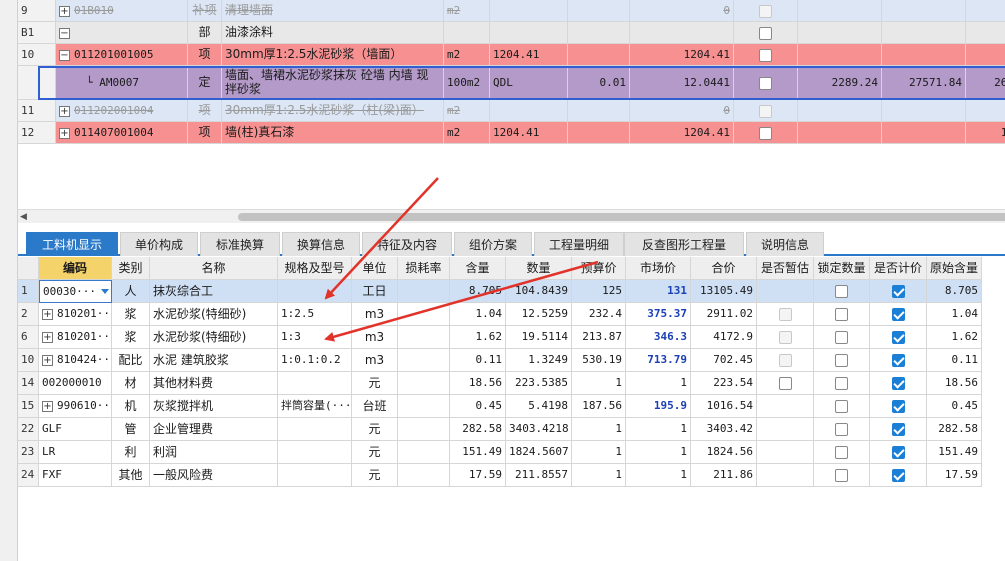  What do you see at coordinates (315, 268) in the screenshot?
I see `column-header-spec: 规格及型号` at bounding box center [315, 268].